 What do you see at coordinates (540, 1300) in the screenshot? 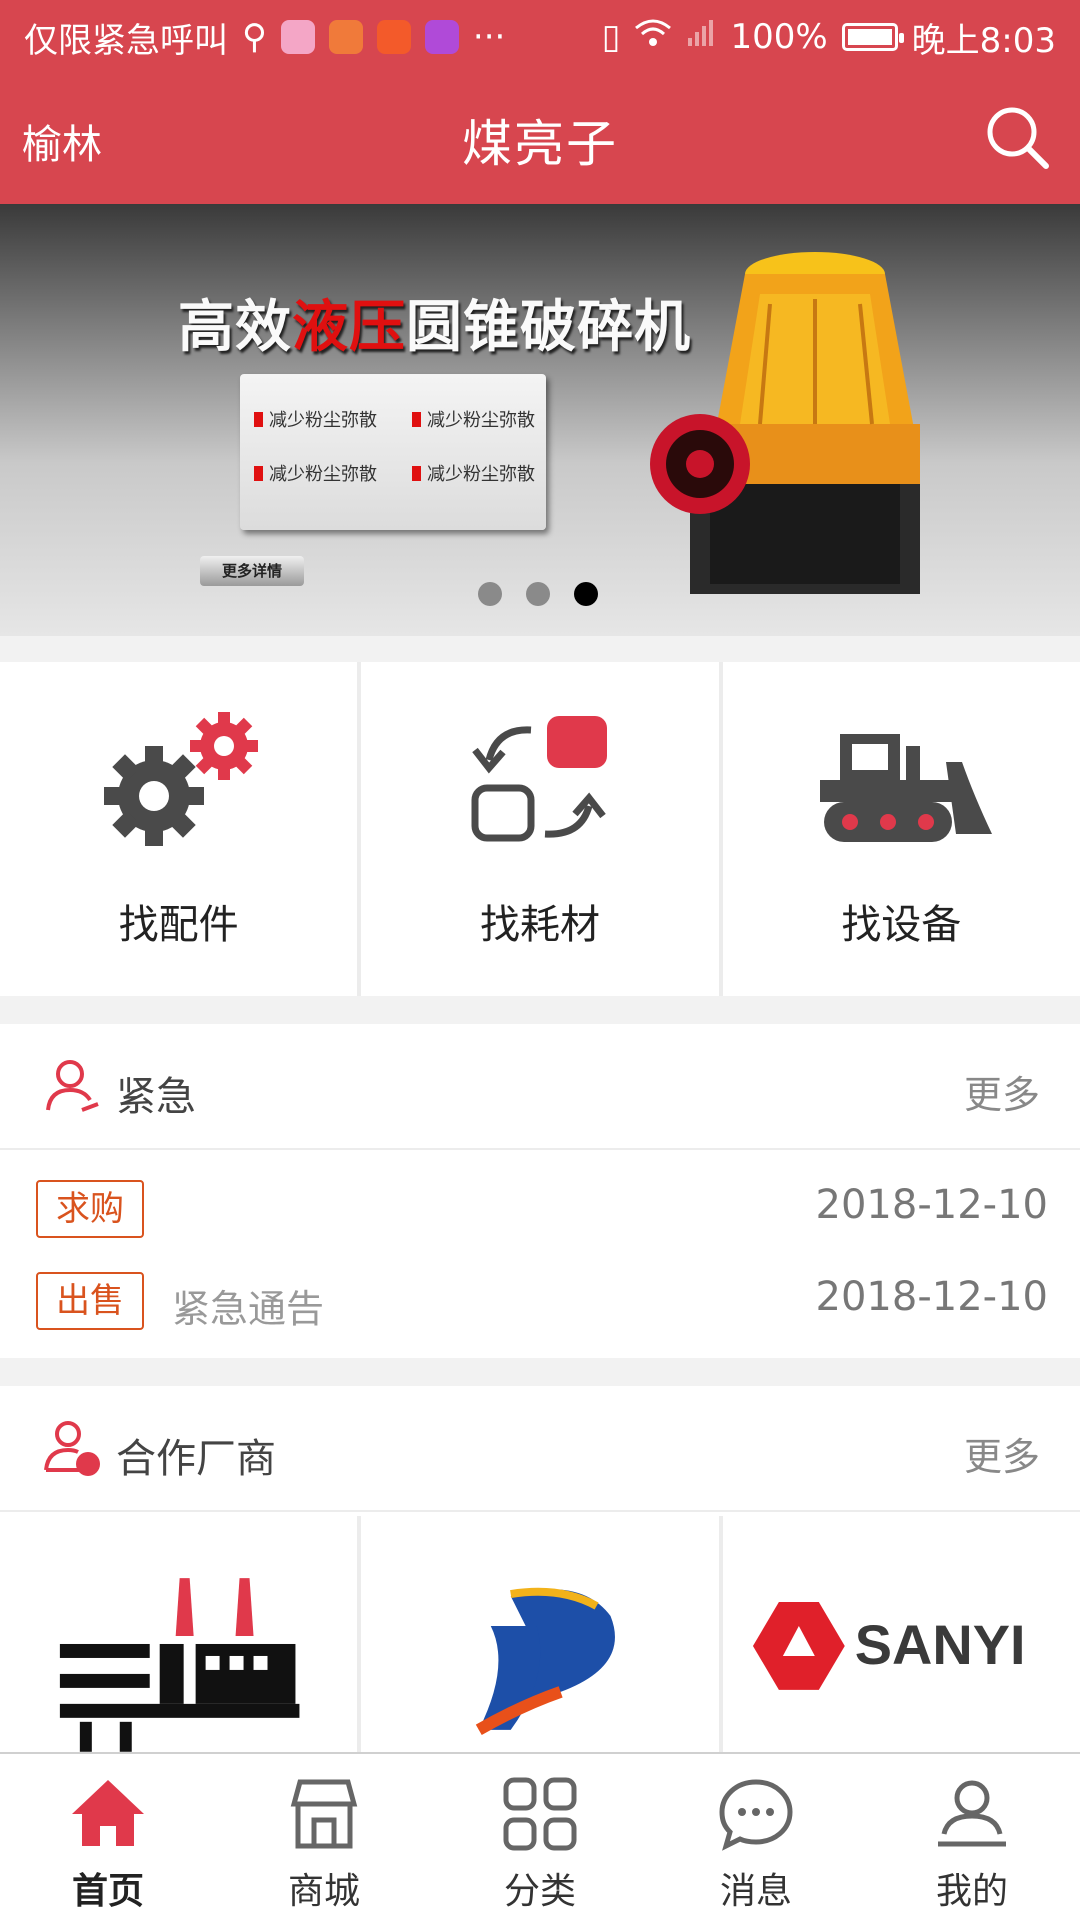
I see `notice-row: 出售 紧急通告 2018-12-10` at bounding box center [540, 1300].